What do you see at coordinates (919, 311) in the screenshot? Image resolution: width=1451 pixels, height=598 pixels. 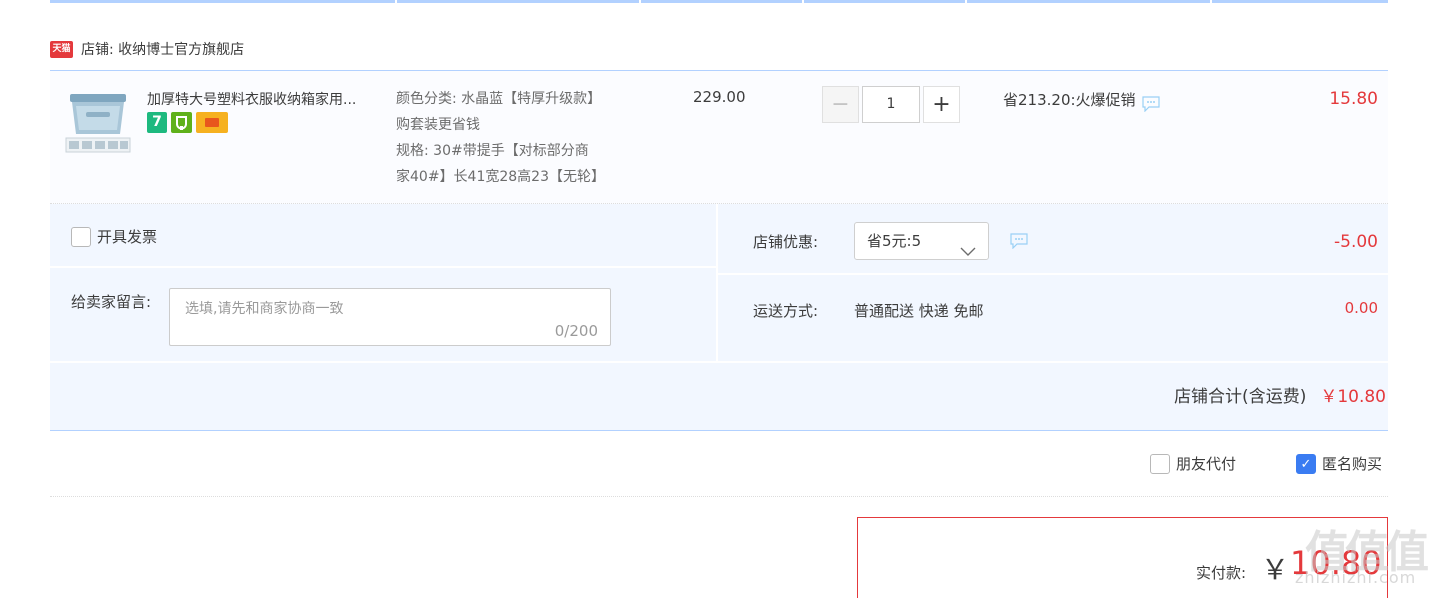 I see `shipping-method: 普通配送 快递 免邮` at bounding box center [919, 311].